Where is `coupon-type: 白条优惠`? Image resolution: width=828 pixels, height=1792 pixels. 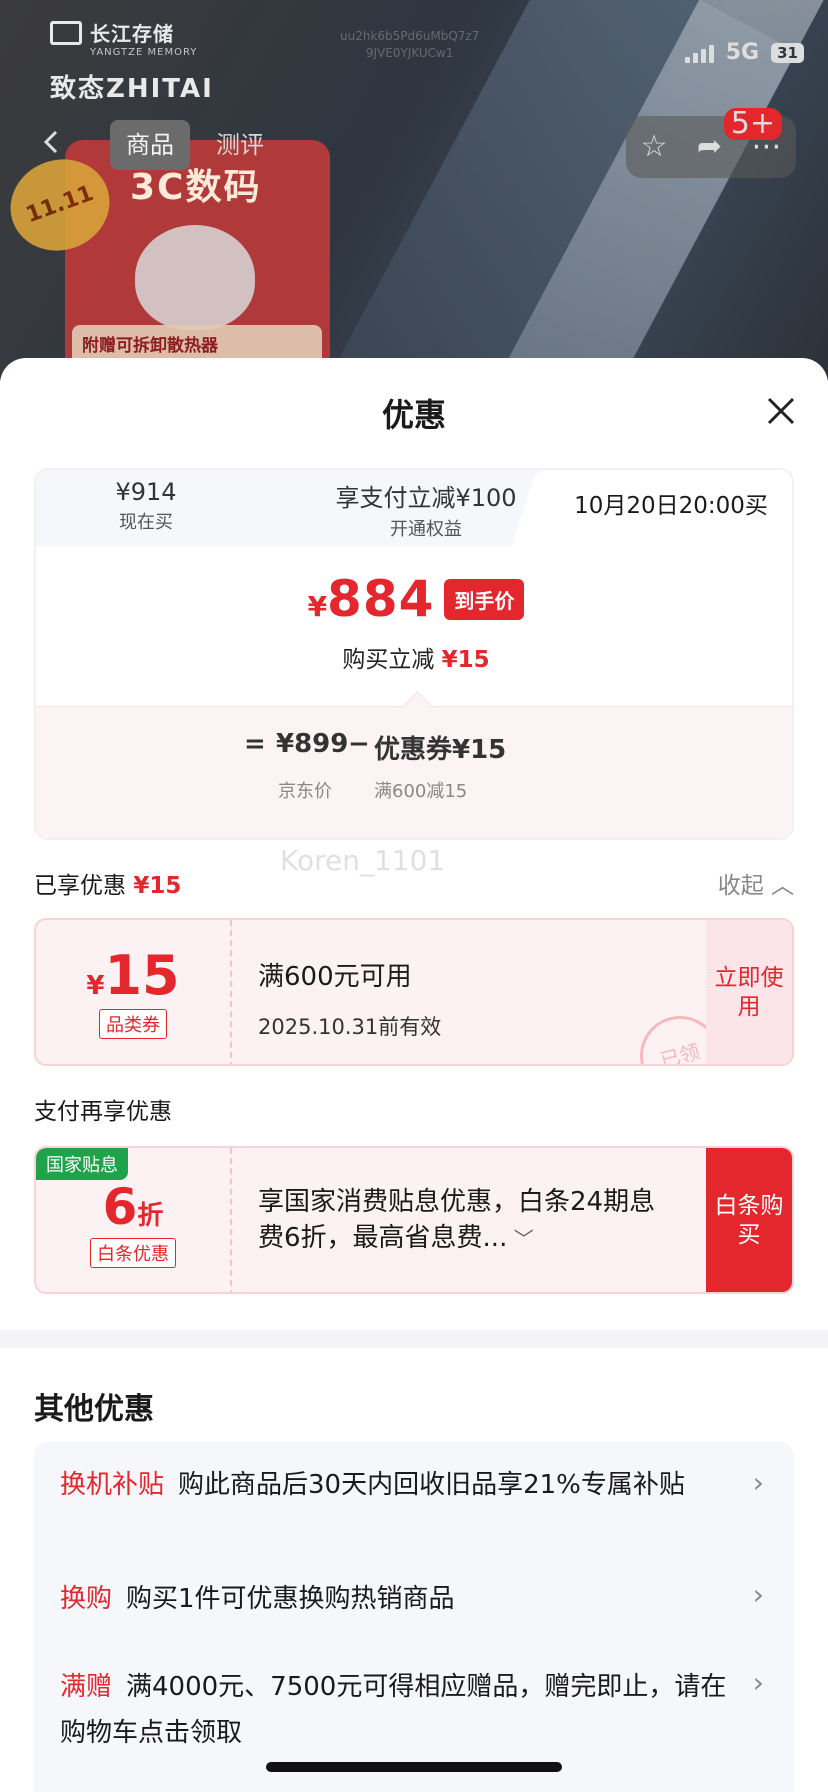 coupon-type: 白条优惠 is located at coordinates (133, 1253).